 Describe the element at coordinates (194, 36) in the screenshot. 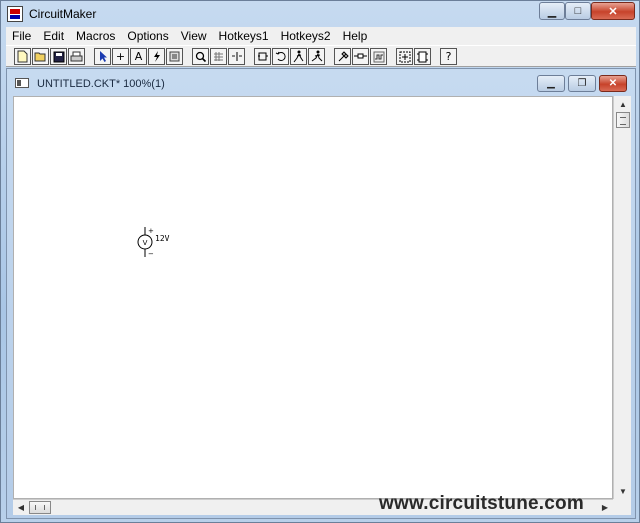

I see `menu-view: View` at that location.